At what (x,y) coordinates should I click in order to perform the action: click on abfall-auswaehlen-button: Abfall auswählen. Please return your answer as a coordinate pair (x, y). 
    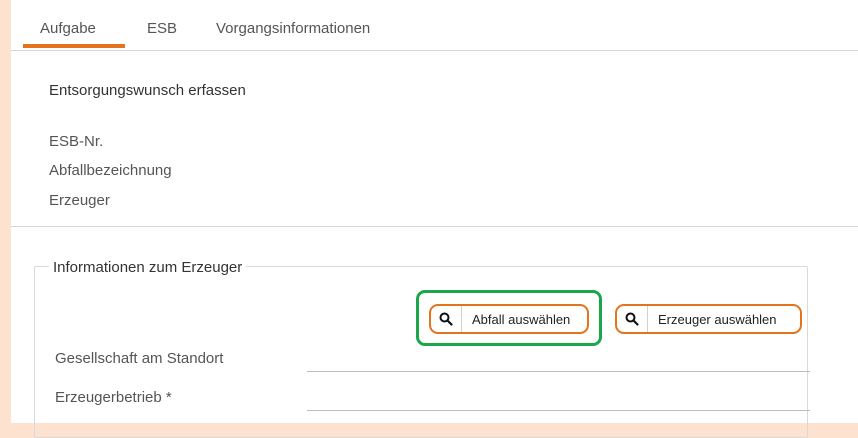
    Looking at the image, I should click on (509, 319).